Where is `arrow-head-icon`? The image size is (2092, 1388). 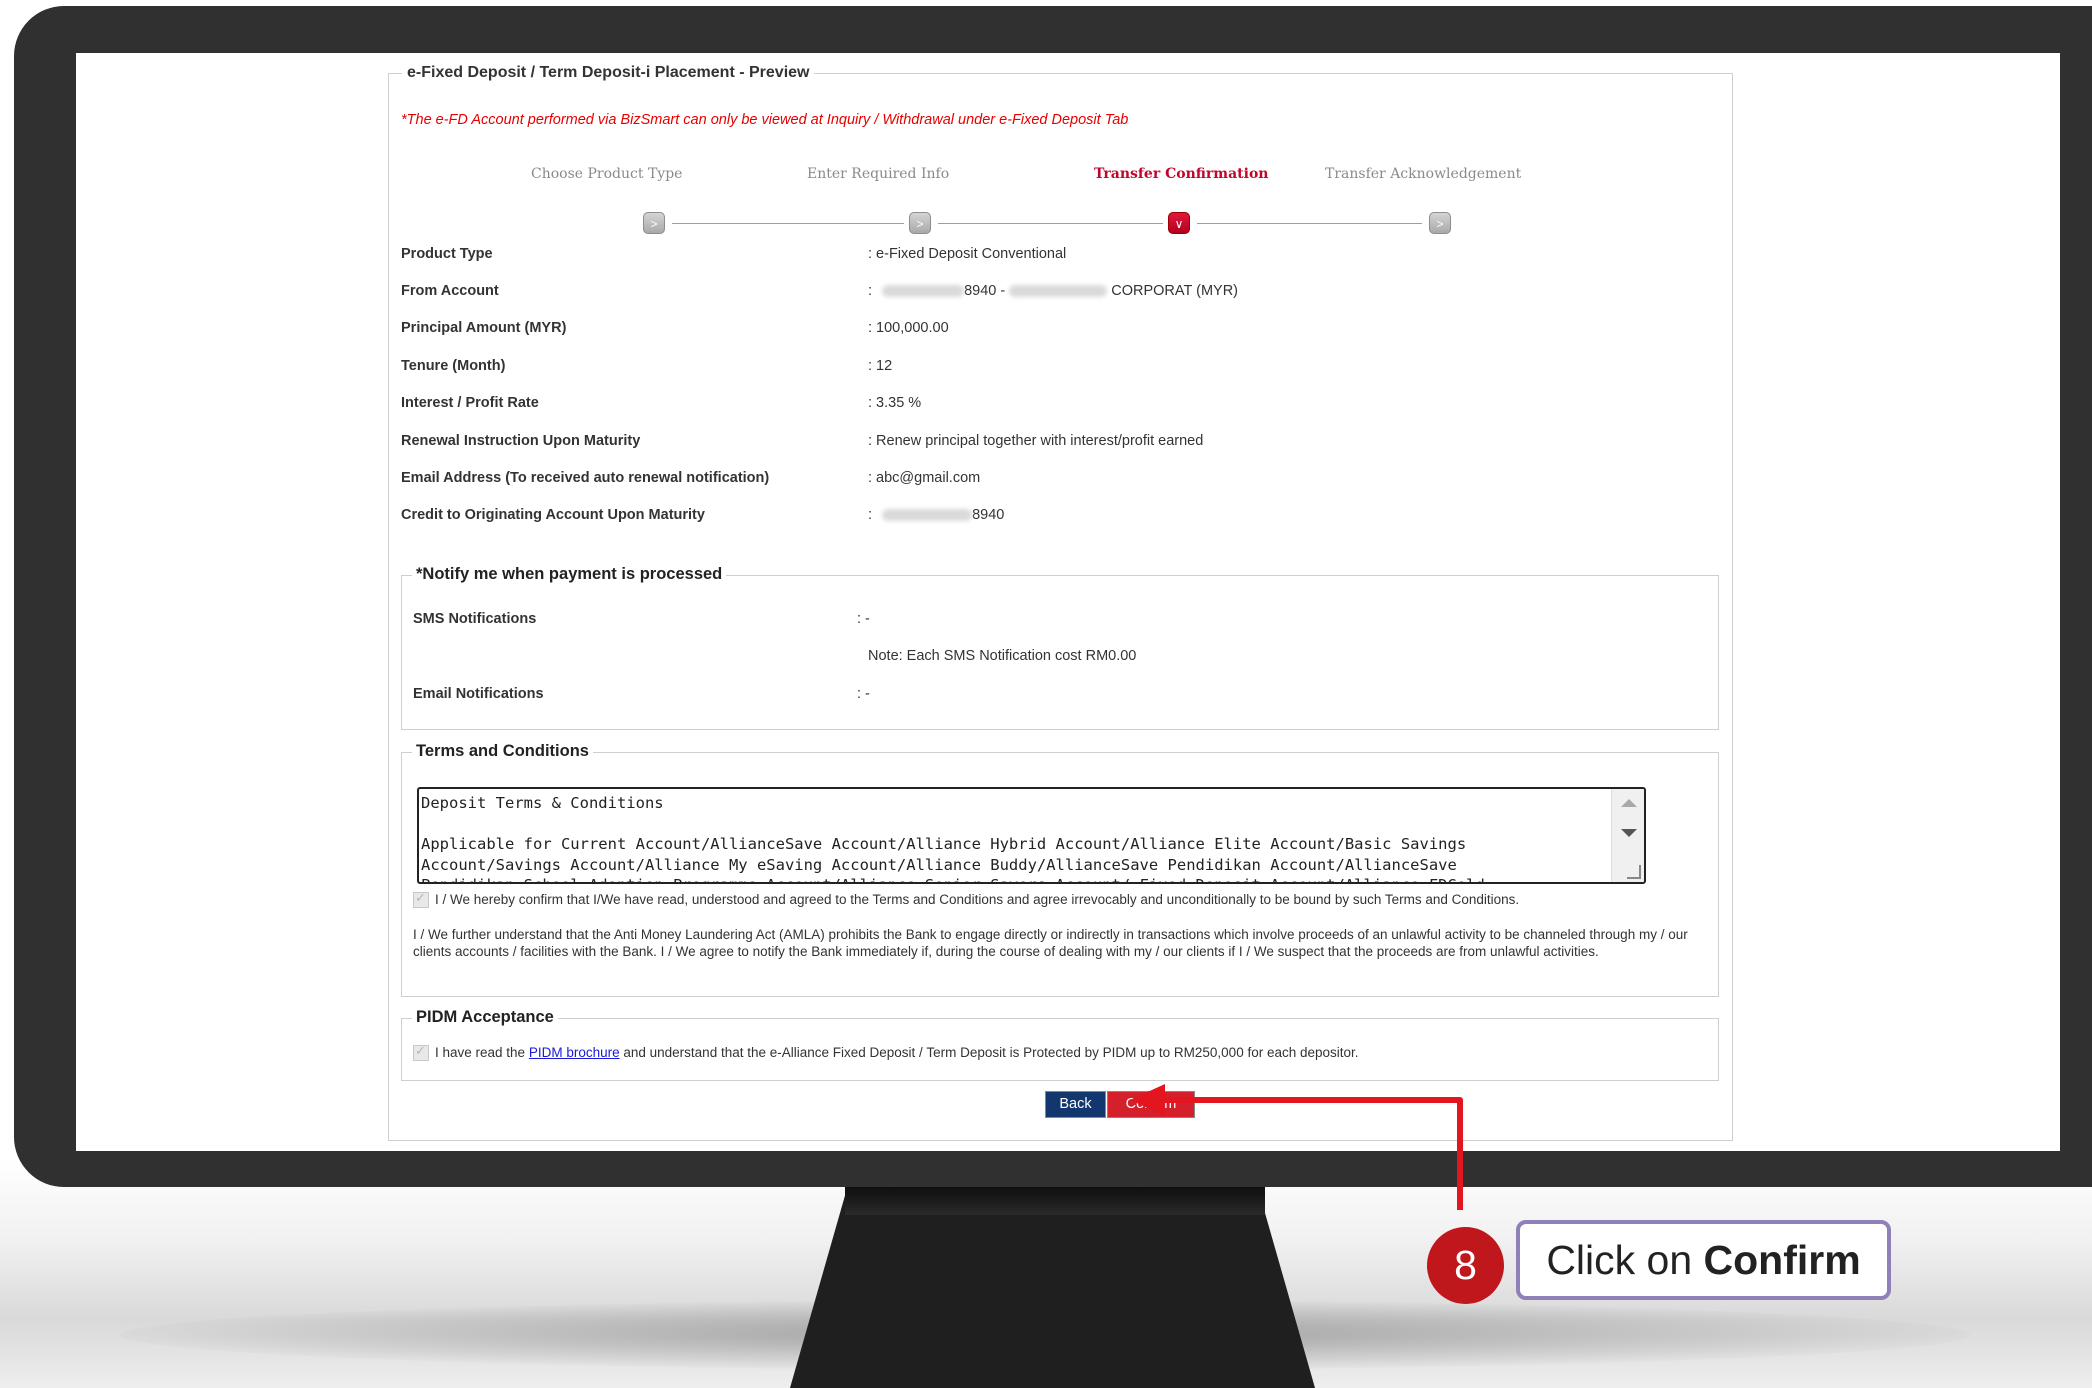
arrow-head-icon is located at coordinates (1147, 1100).